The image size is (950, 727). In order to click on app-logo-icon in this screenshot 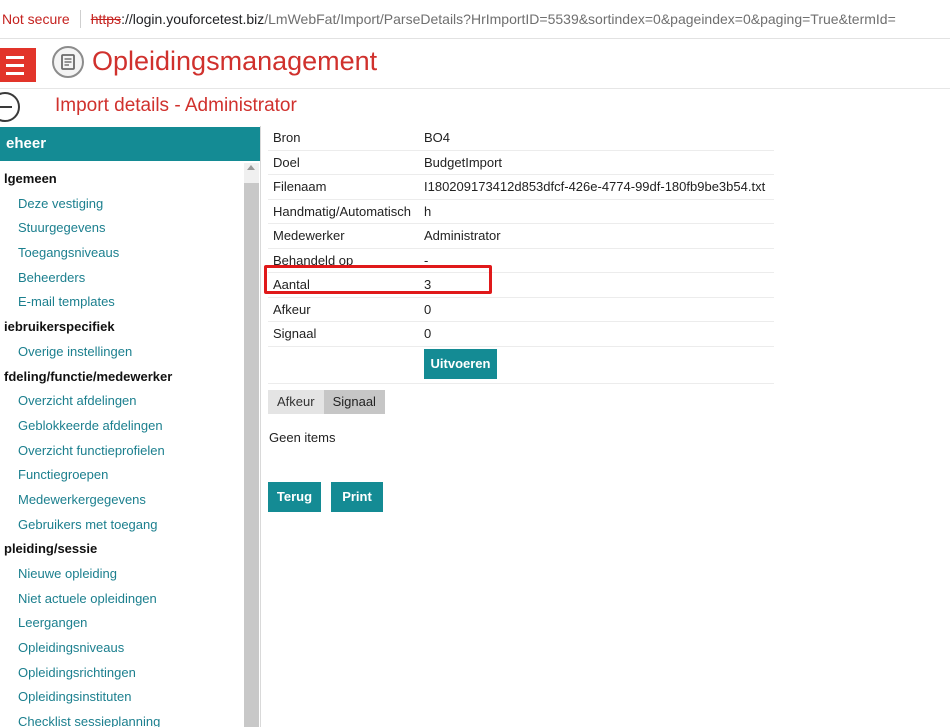, I will do `click(68, 62)`.